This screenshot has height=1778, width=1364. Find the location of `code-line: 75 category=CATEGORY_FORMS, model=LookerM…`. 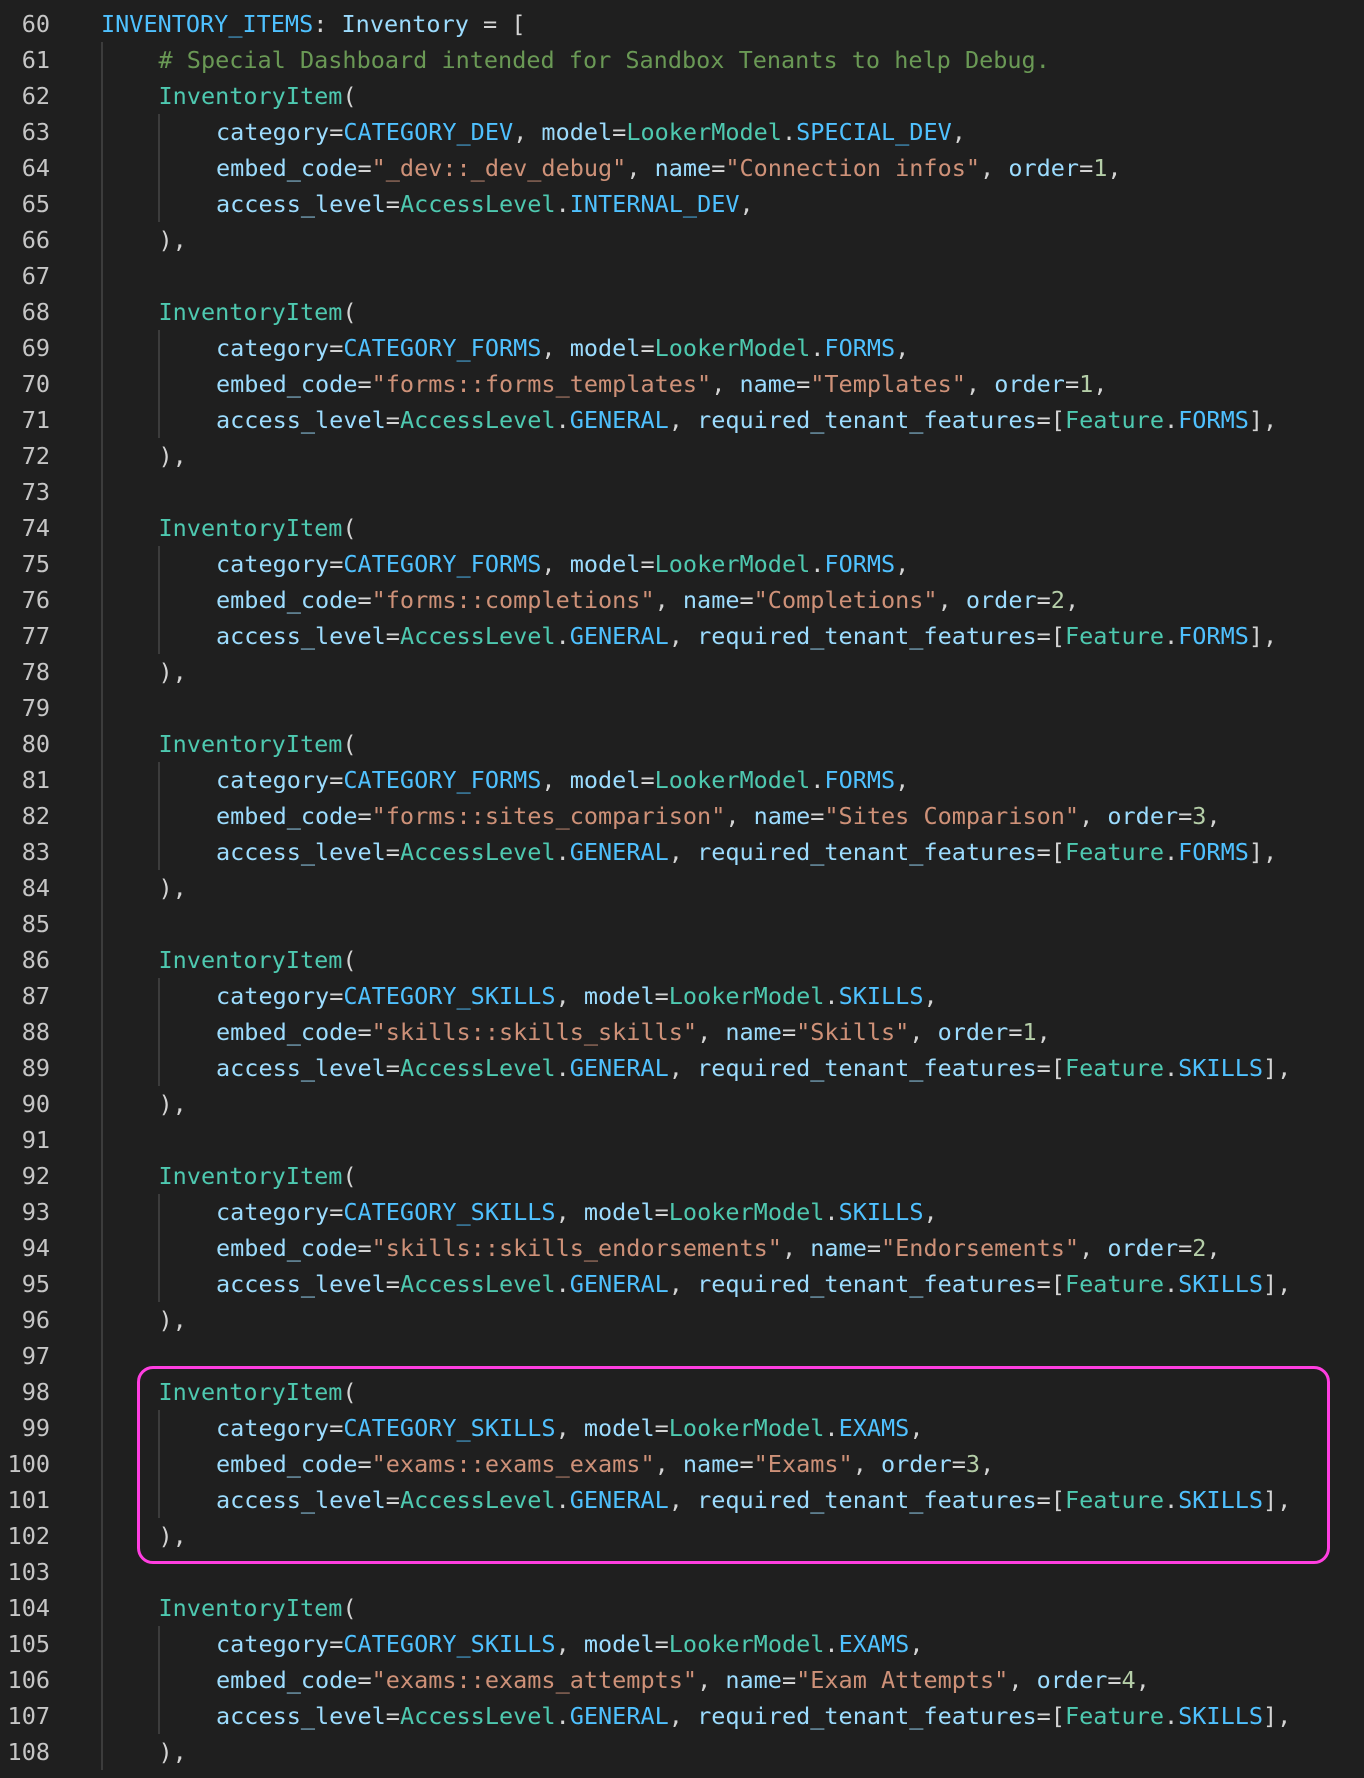

code-line: 75 category=CATEGORY_FORMS, model=LookerM… is located at coordinates (682, 564).